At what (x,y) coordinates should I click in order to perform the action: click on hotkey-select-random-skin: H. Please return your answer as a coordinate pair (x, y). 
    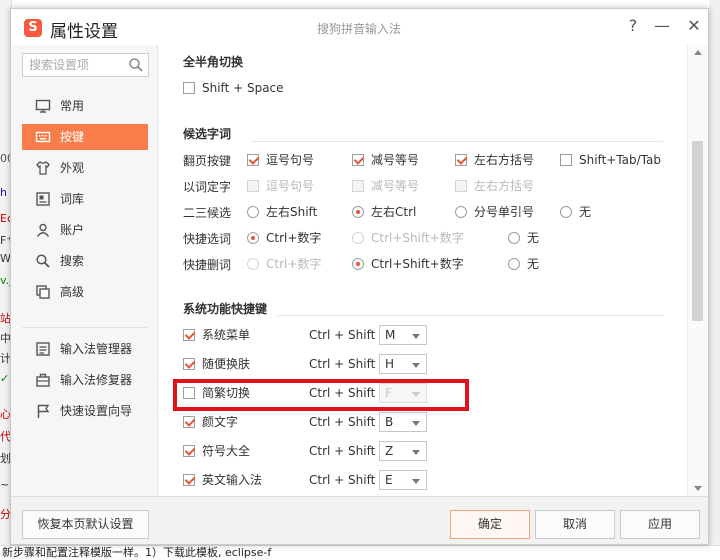
    Looking at the image, I should click on (403, 364).